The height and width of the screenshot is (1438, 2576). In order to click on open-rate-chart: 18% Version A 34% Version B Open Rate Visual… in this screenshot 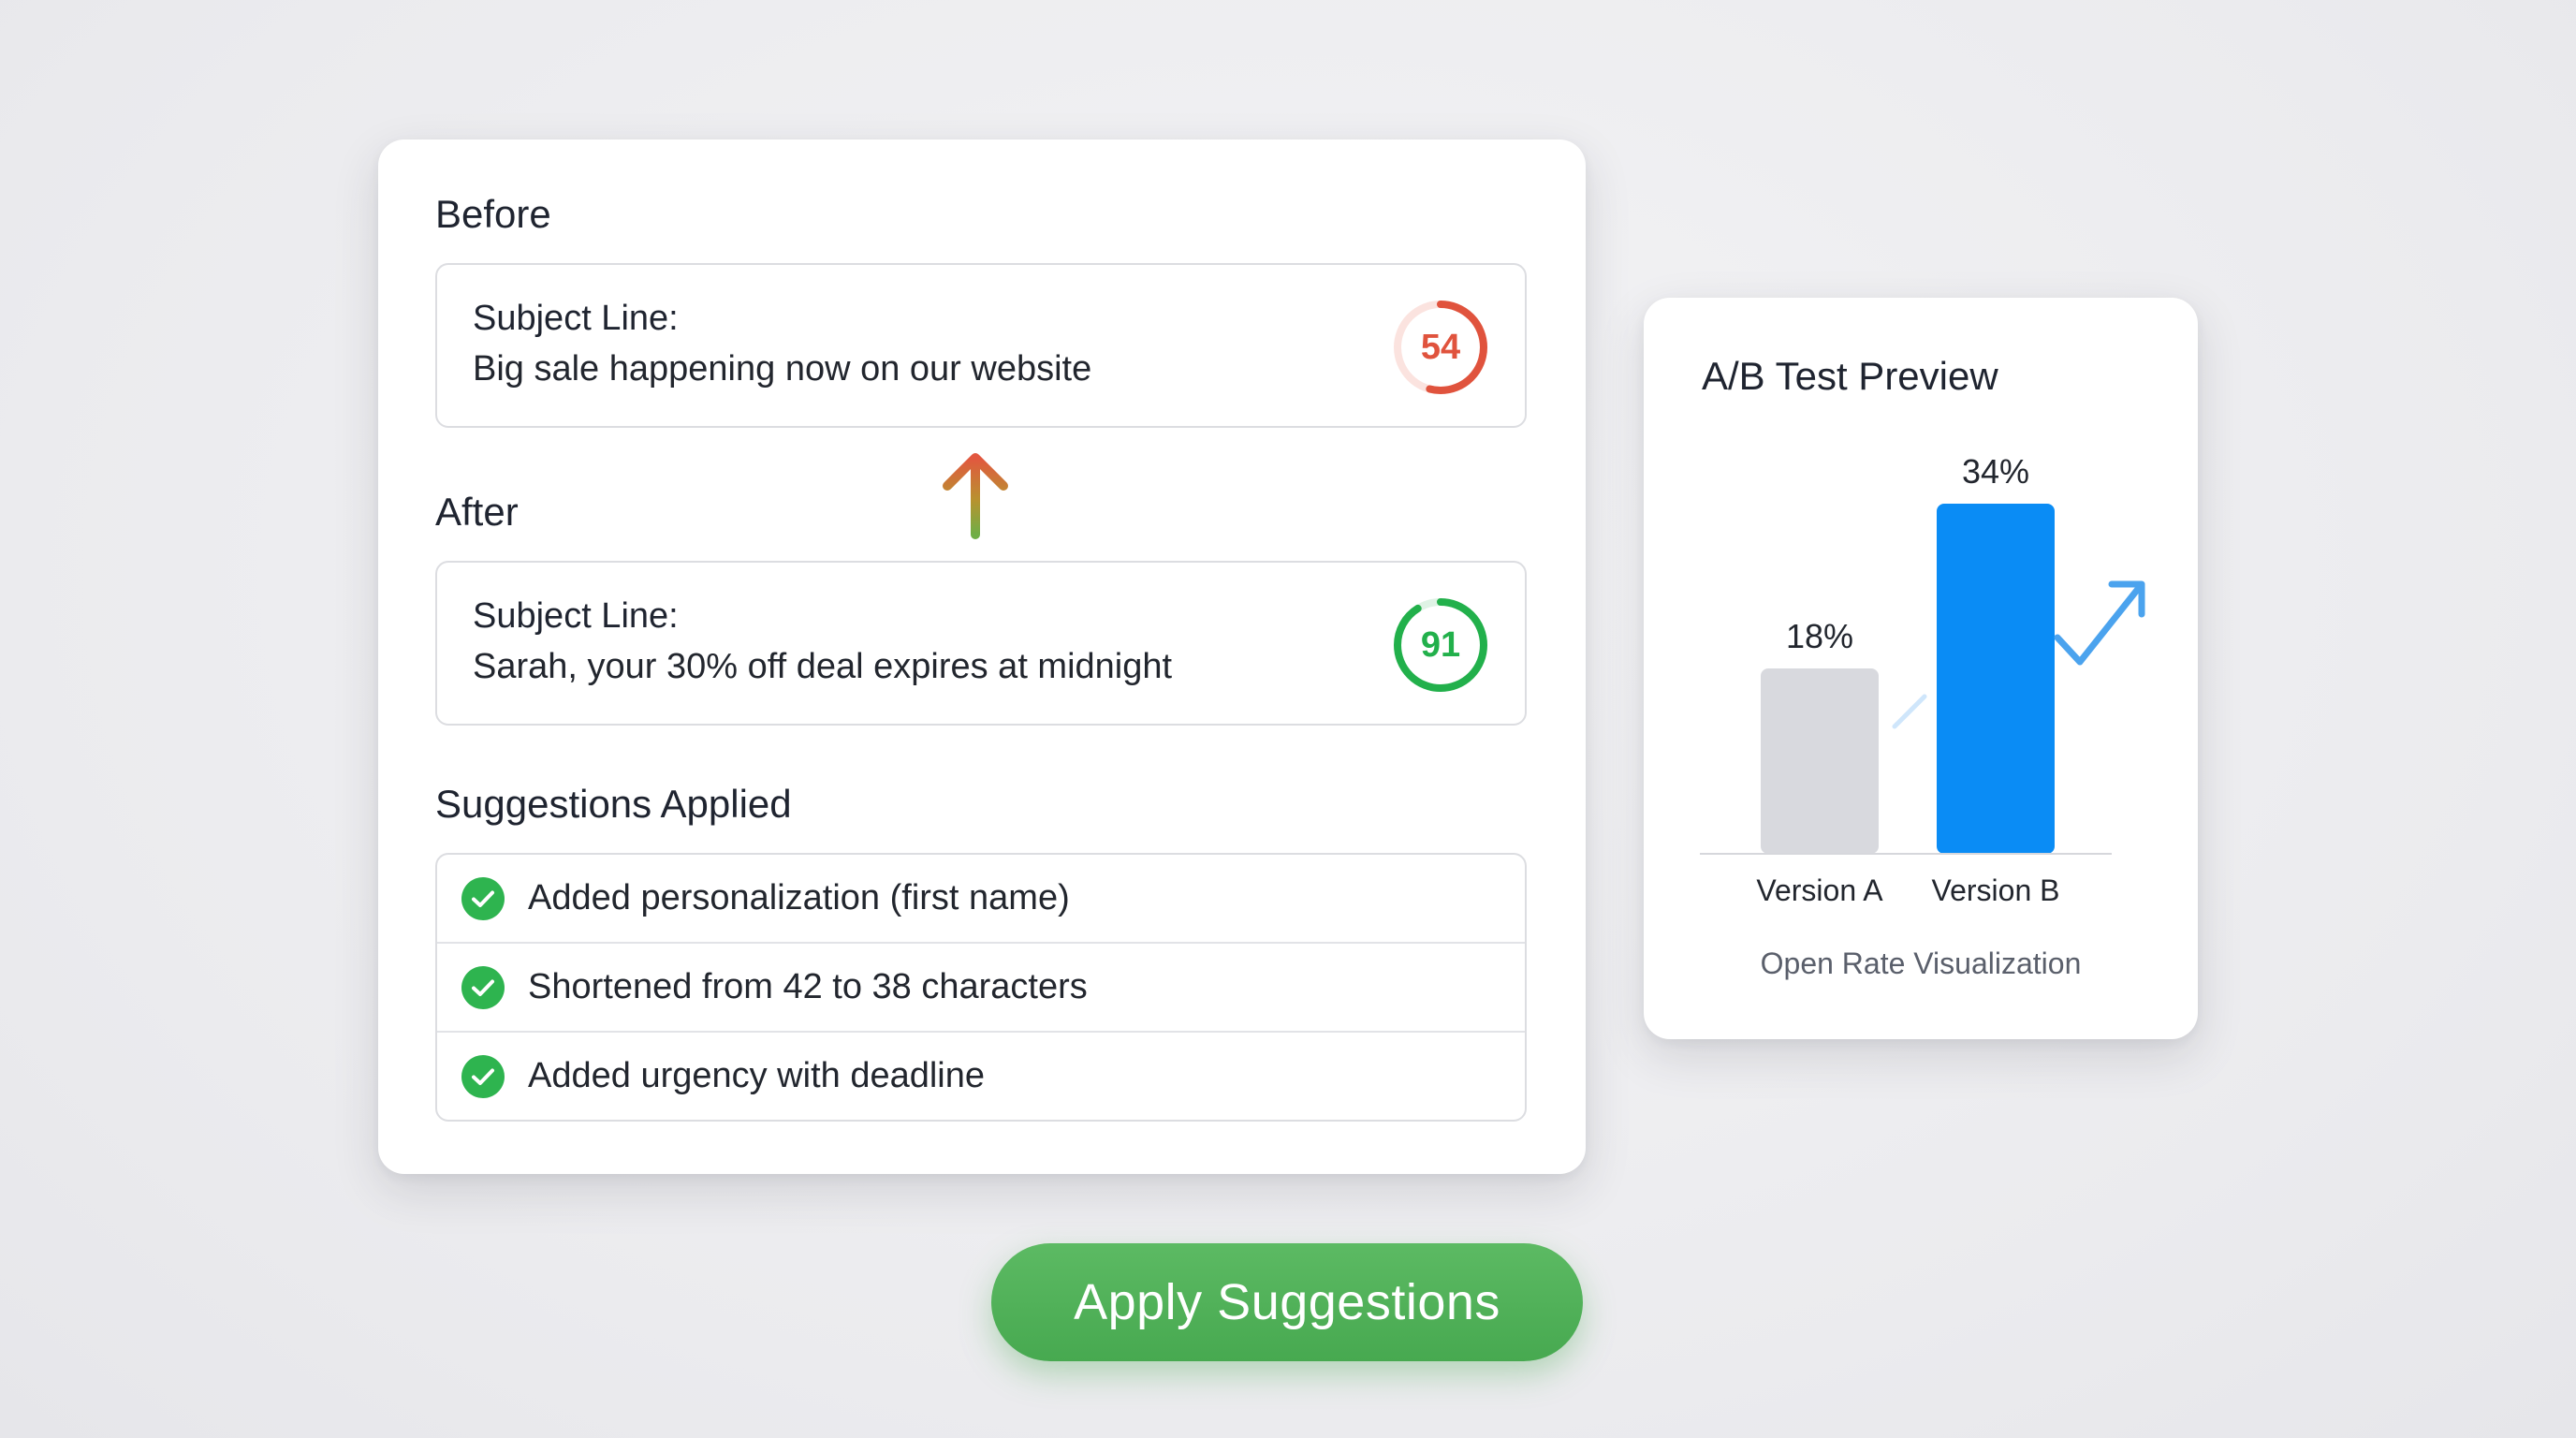, I will do `click(1922, 716)`.